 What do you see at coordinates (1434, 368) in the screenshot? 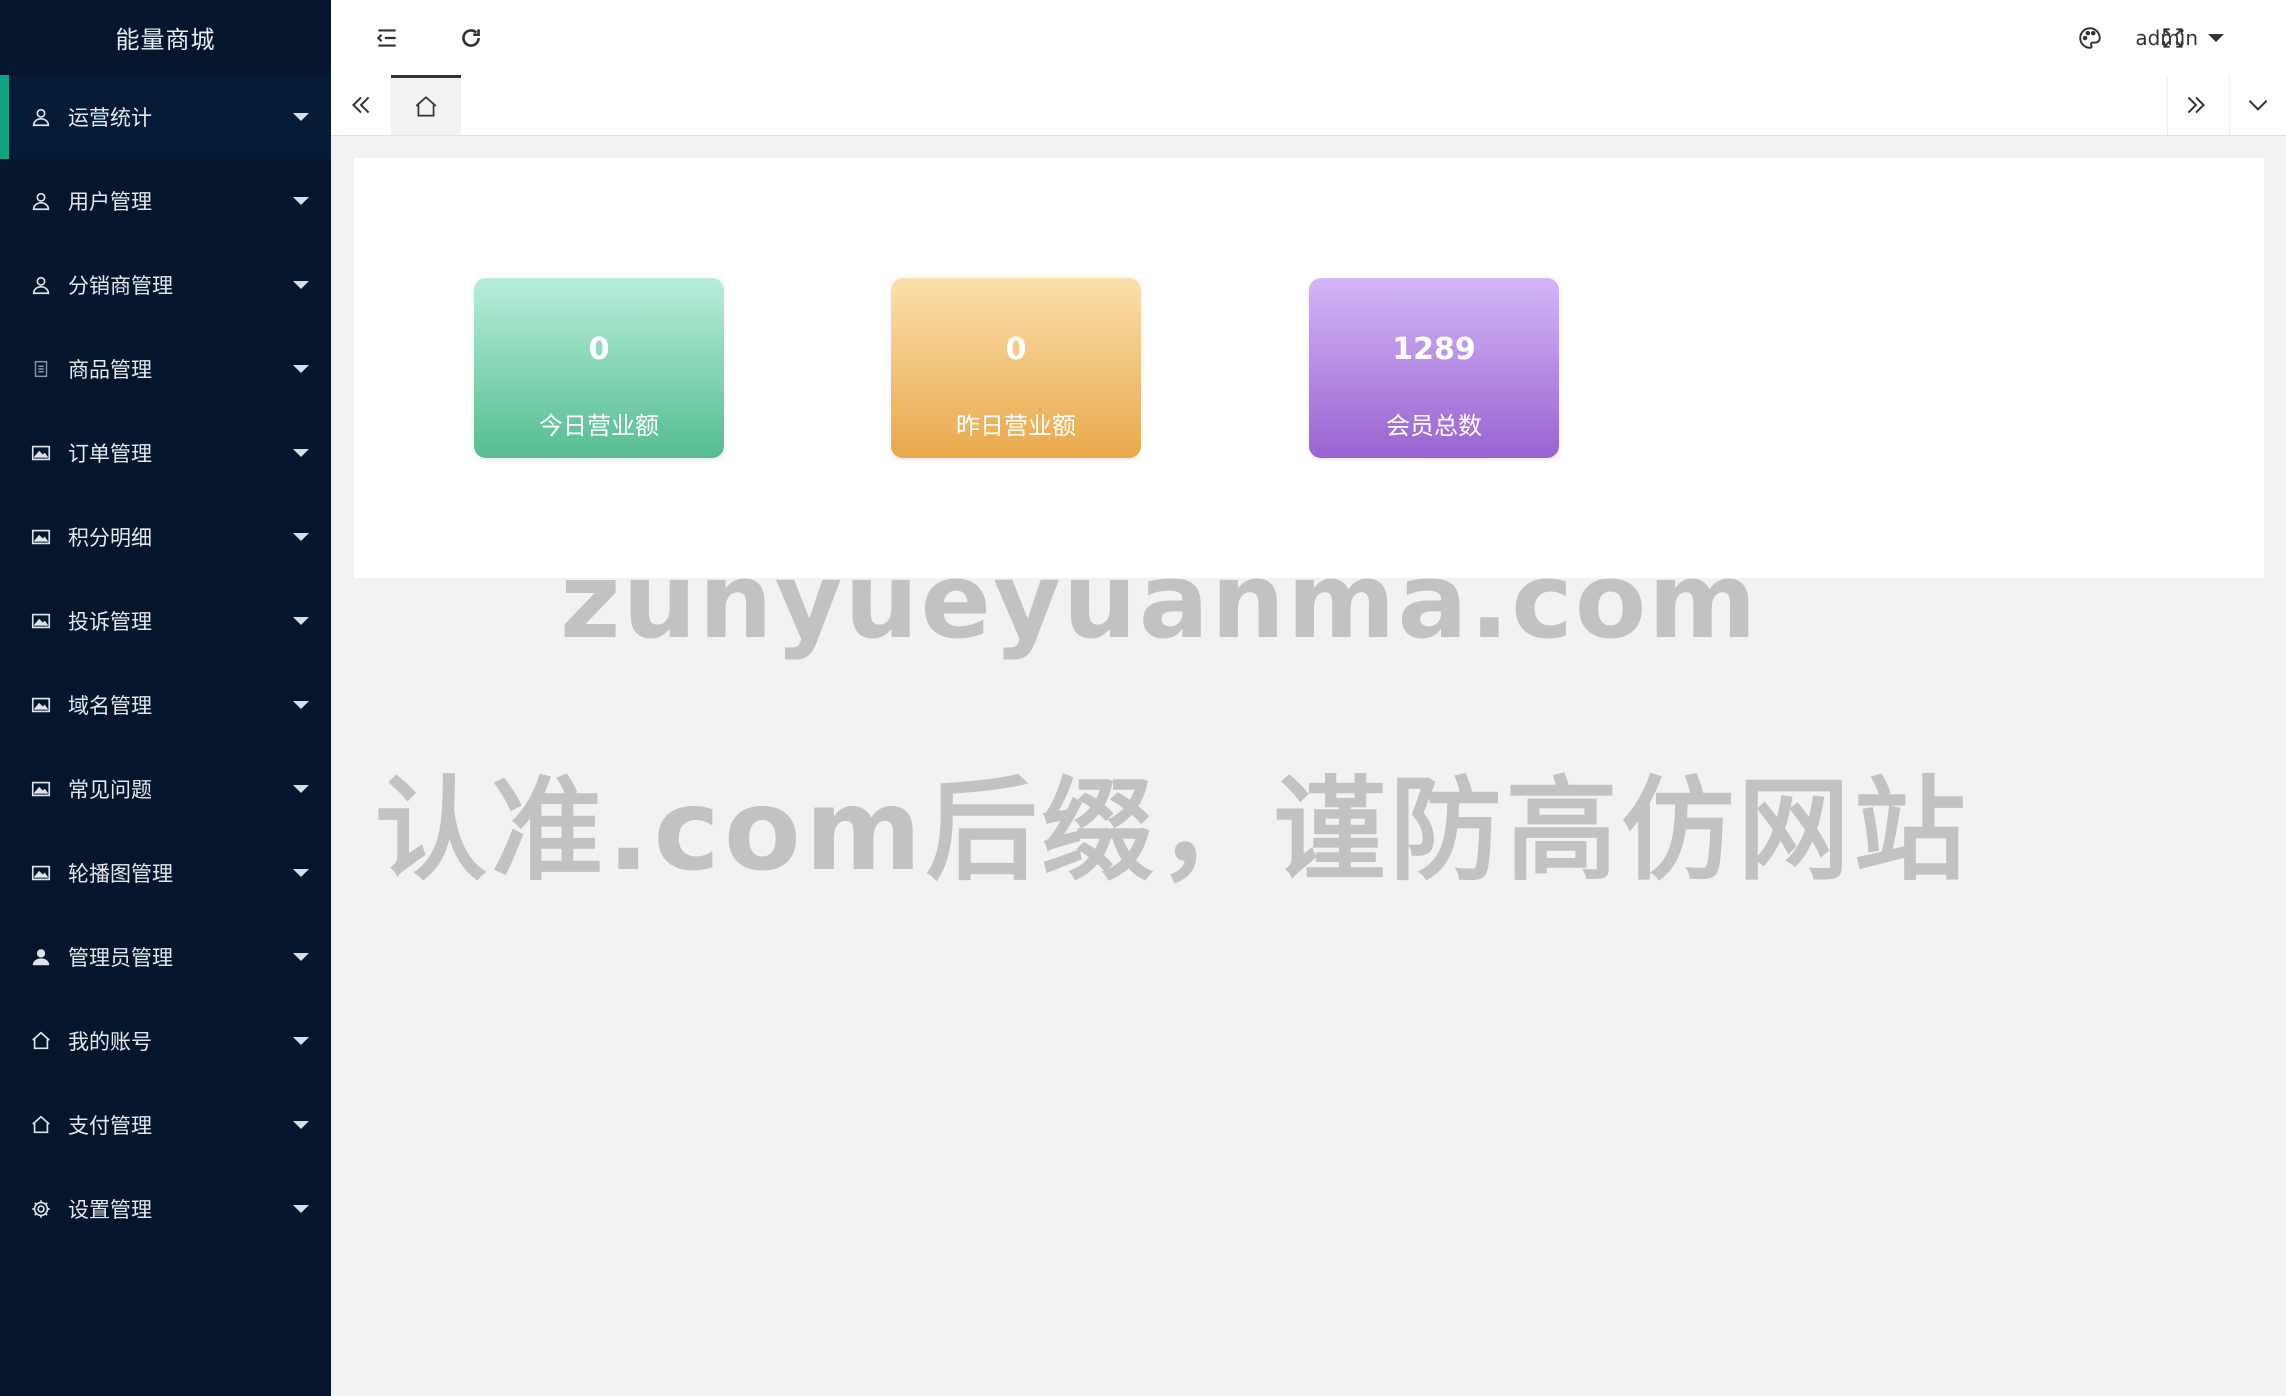
I see `stat-card-member-total: 1289 会员总数` at bounding box center [1434, 368].